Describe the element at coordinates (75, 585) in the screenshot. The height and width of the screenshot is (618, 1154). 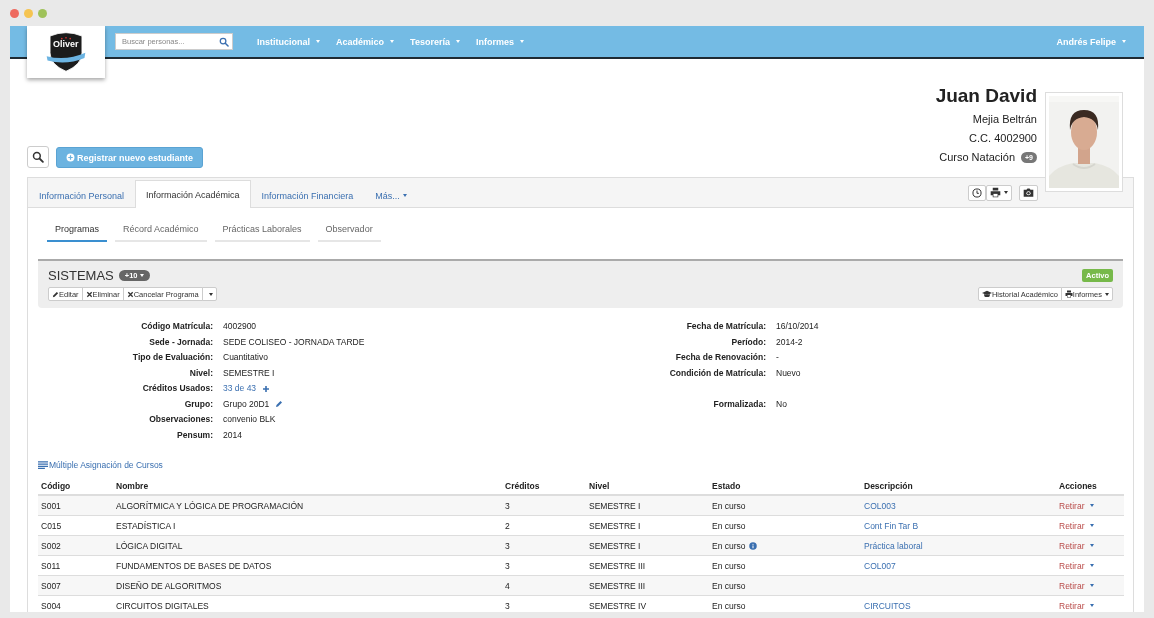
I see `table-cell: S007` at that location.